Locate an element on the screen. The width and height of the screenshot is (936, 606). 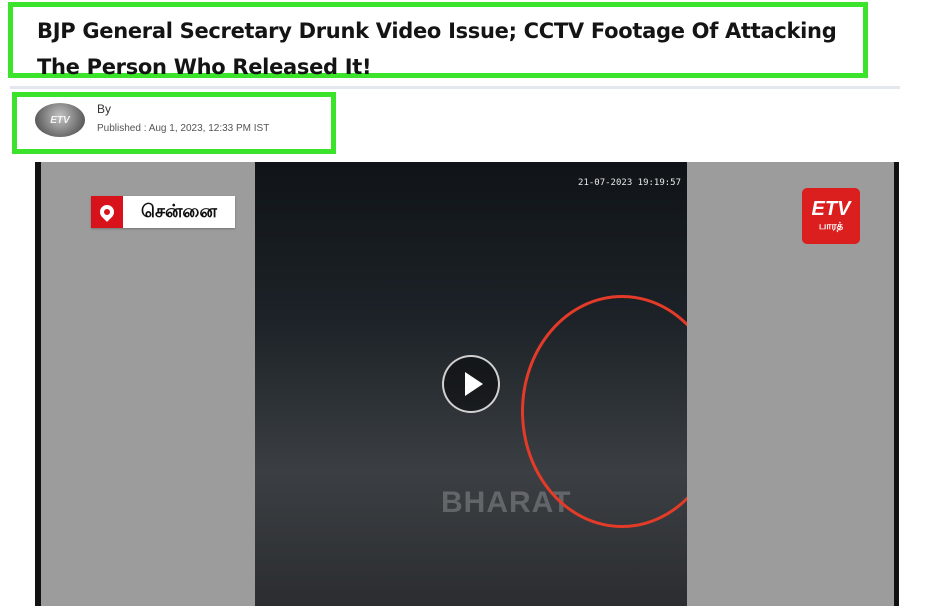
location-pin-icon is located at coordinates (107, 212).